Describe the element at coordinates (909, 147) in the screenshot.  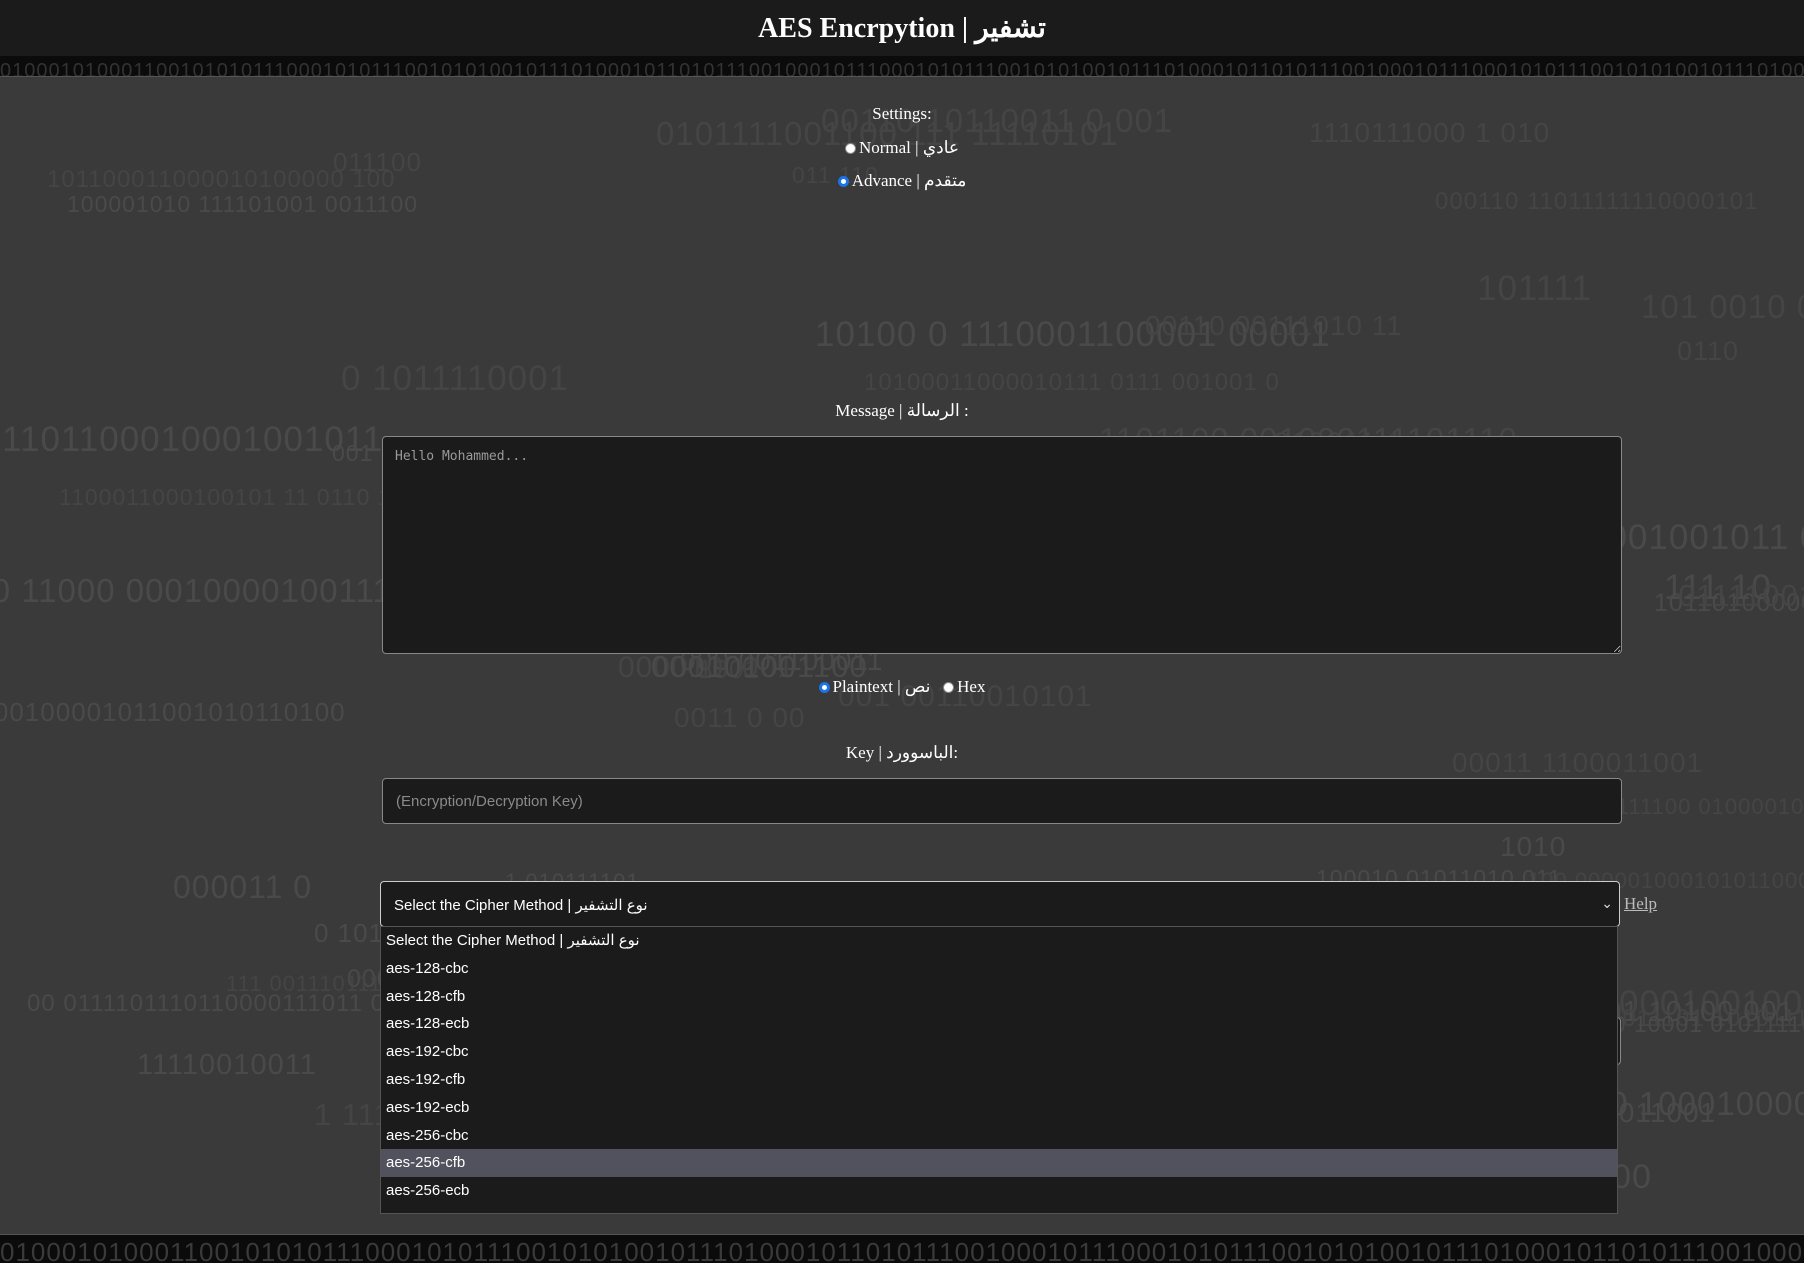
I see `radio-normal-label: Normal | عادي` at that location.